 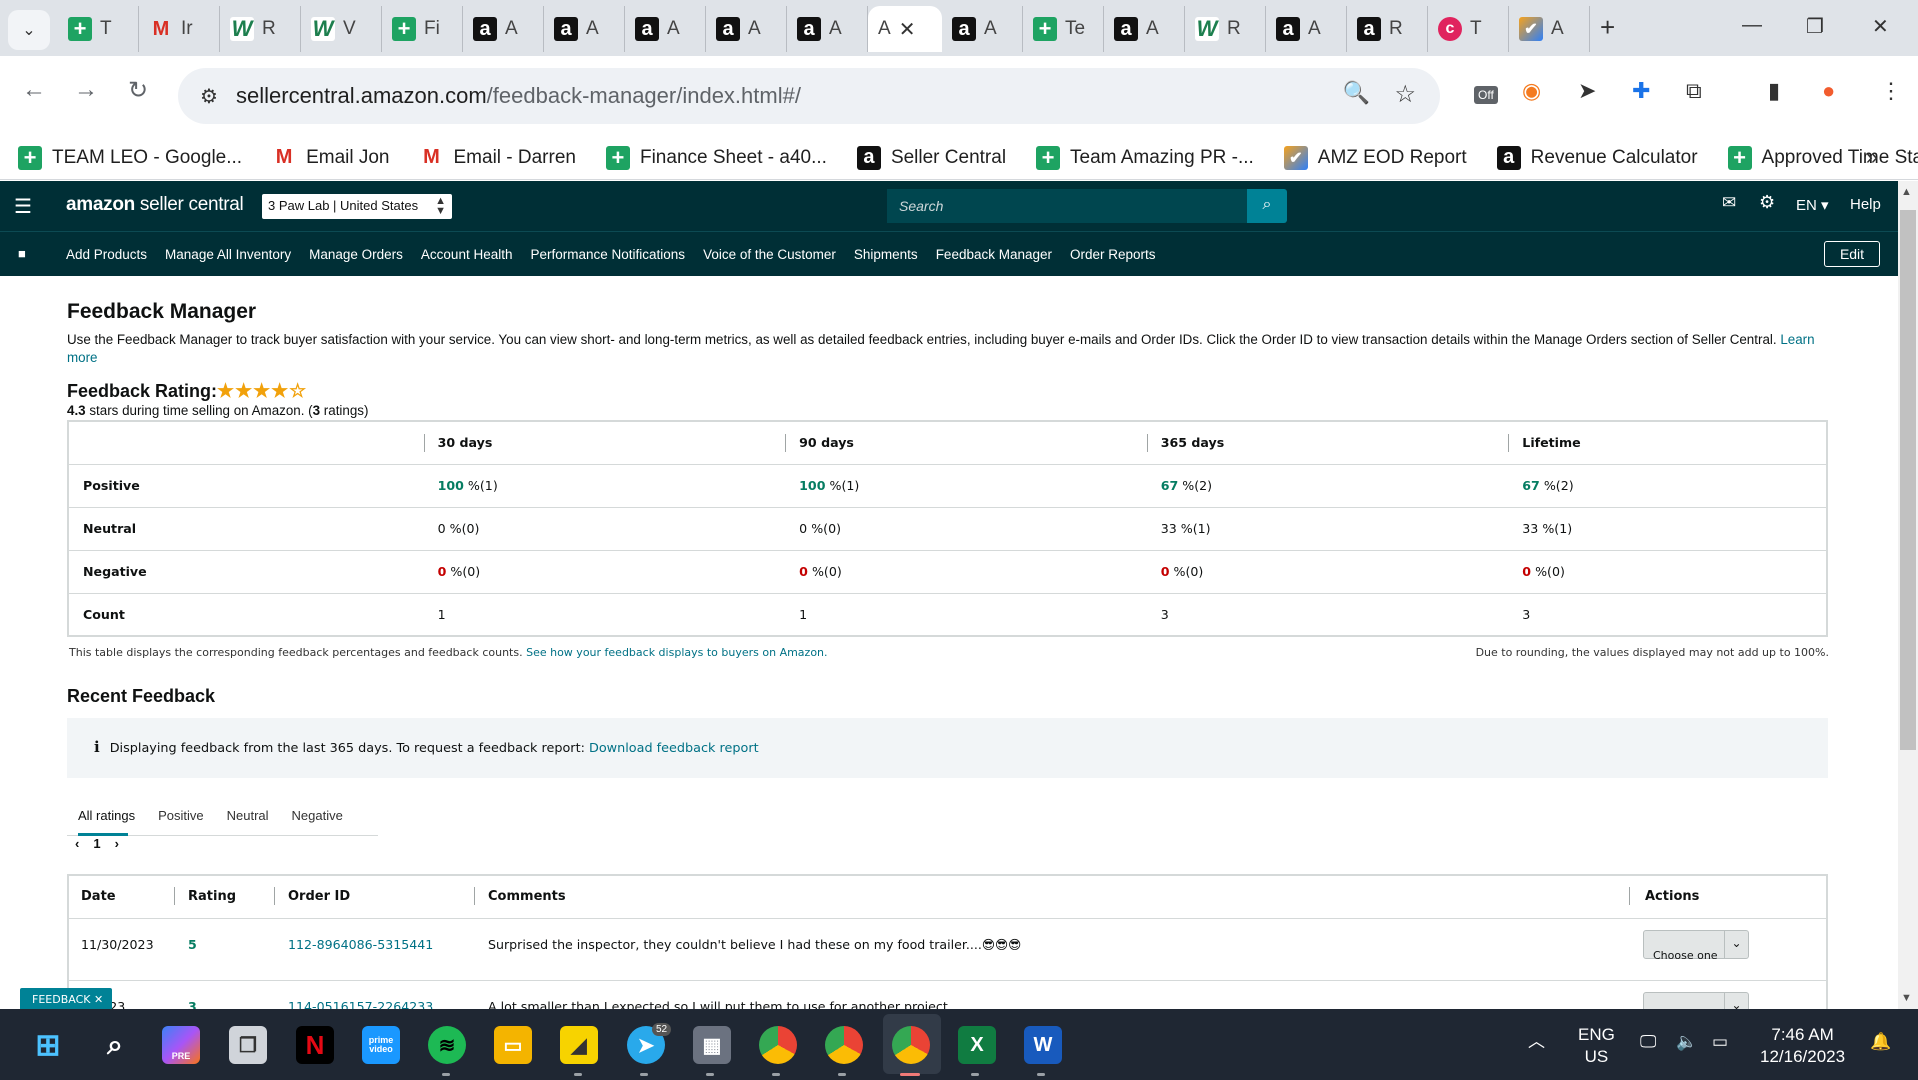 What do you see at coordinates (1891, 91) in the screenshot?
I see `browser-menu-icon: ⋮` at bounding box center [1891, 91].